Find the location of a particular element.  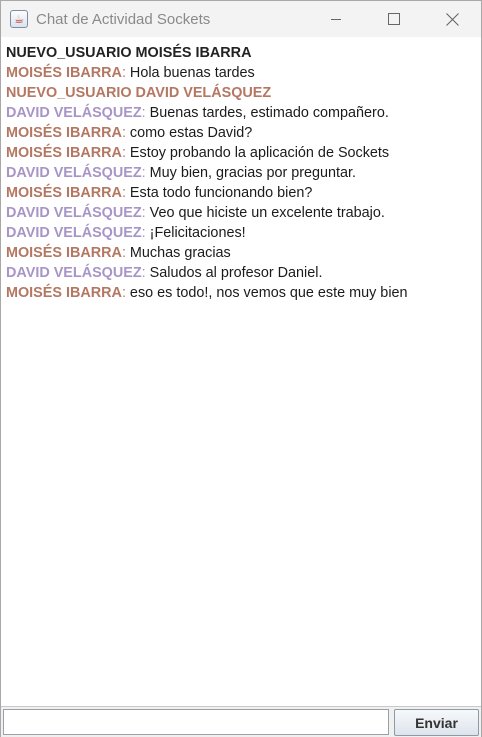

message-text: ¡Felicitaciones! is located at coordinates (195, 233).